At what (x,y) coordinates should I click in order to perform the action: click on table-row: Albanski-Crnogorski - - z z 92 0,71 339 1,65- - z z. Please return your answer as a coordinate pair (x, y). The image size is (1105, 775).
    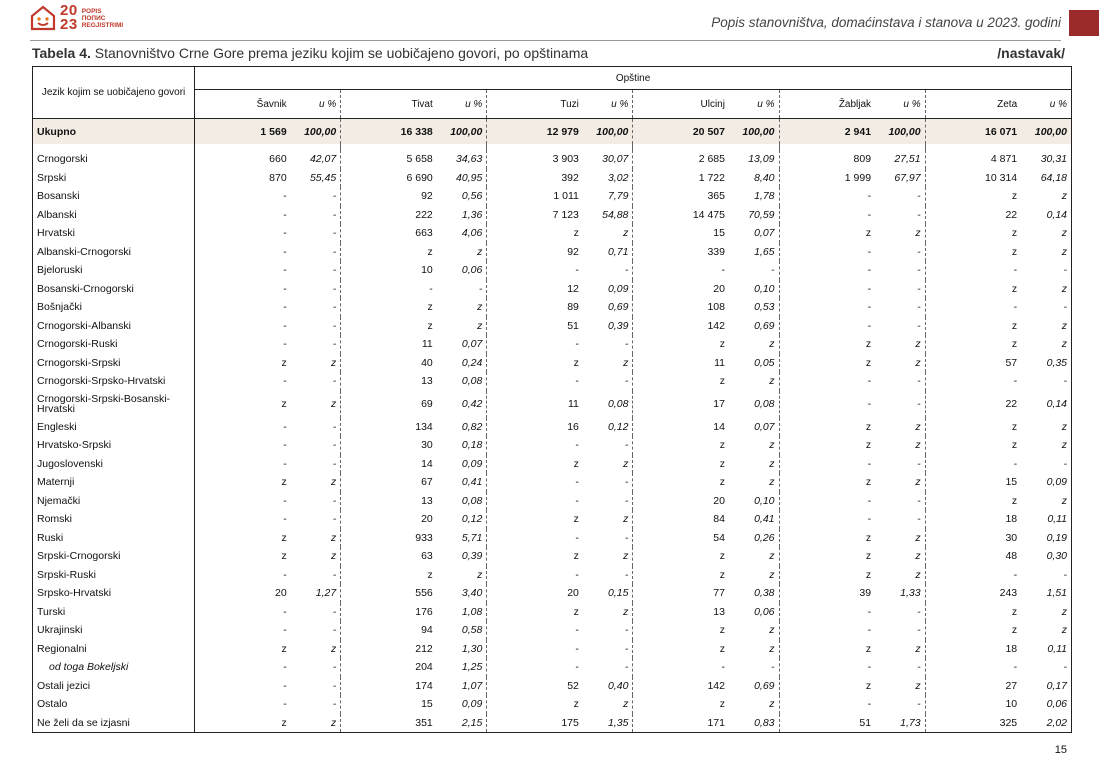
    Looking at the image, I should click on (552, 251).